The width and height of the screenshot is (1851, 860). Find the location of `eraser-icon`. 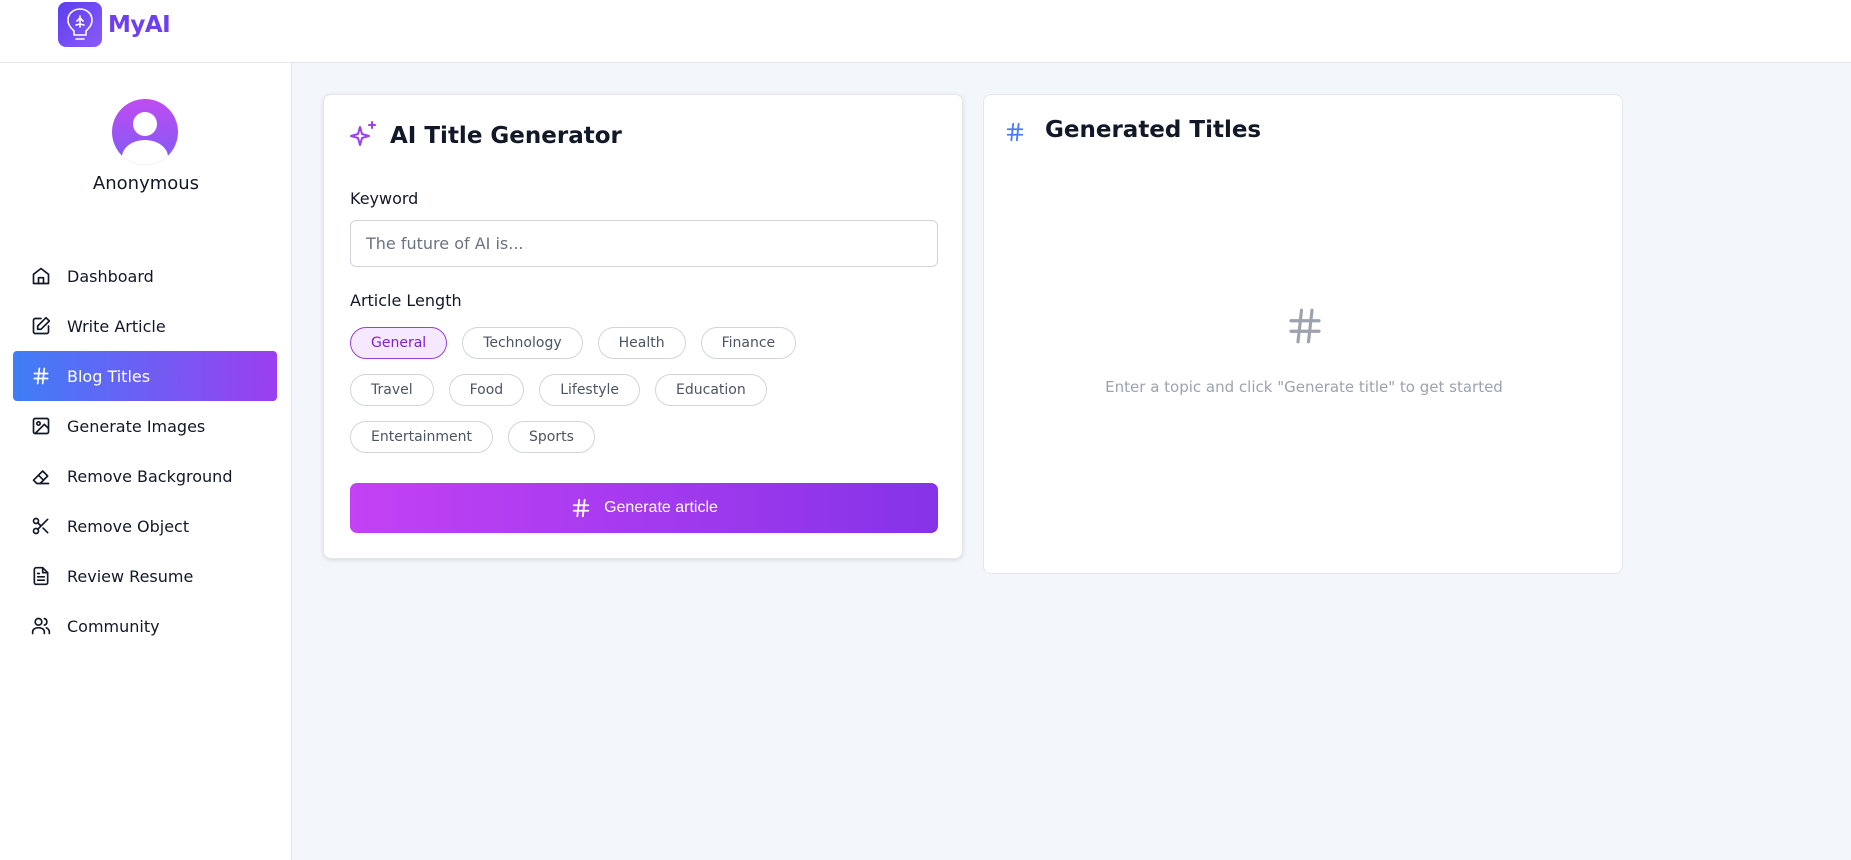

eraser-icon is located at coordinates (41, 476).